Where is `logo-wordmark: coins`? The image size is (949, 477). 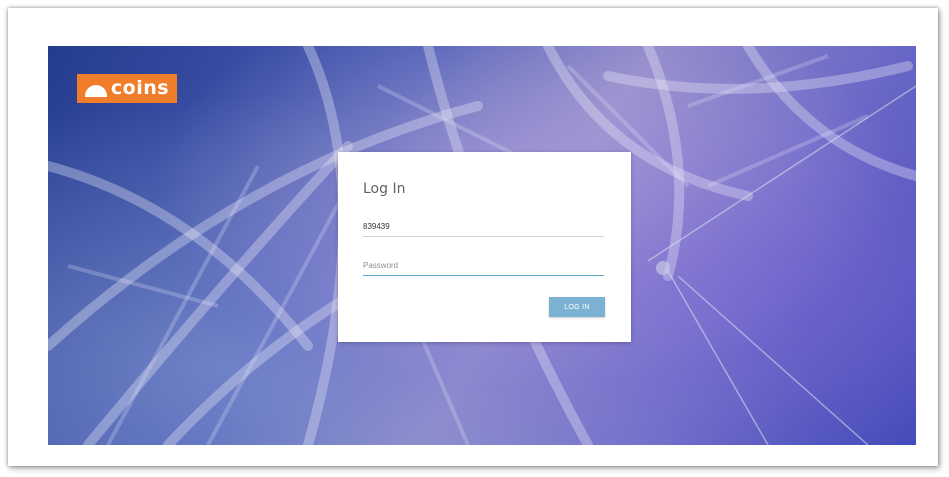 logo-wordmark: coins is located at coordinates (140, 88).